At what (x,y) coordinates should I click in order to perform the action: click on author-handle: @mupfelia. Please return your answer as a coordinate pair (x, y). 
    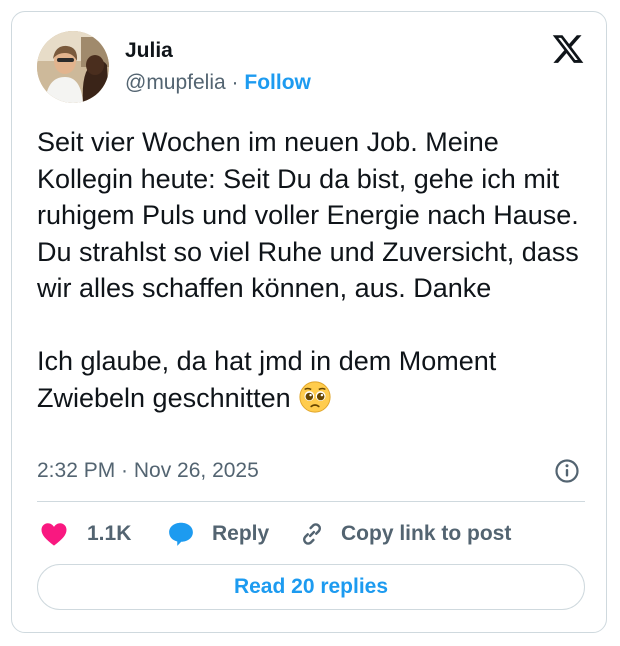
    Looking at the image, I should click on (175, 82).